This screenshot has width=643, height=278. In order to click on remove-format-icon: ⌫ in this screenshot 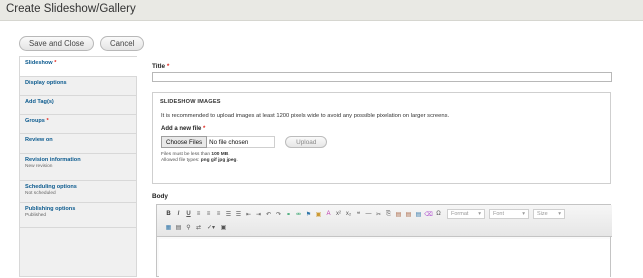, I will do `click(428, 214)`.